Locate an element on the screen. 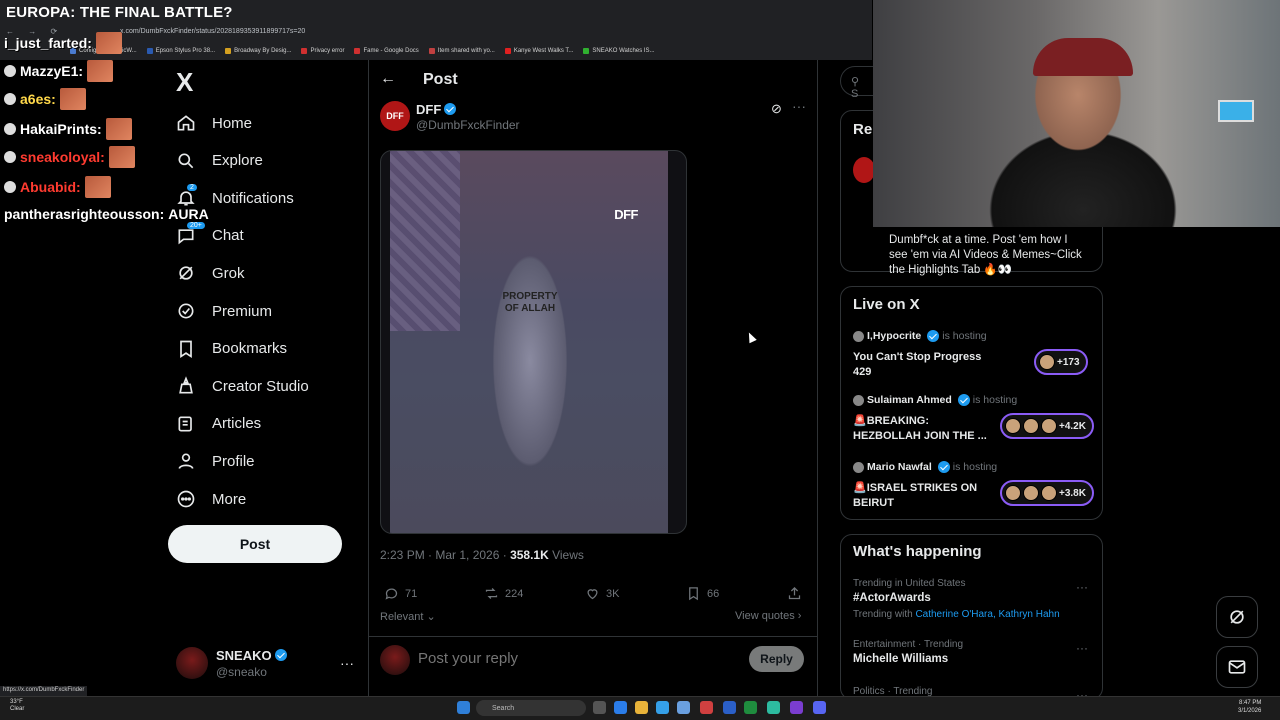 This screenshot has height=720, width=1280. sidebar-item-premium: Premium is located at coordinates (224, 311).